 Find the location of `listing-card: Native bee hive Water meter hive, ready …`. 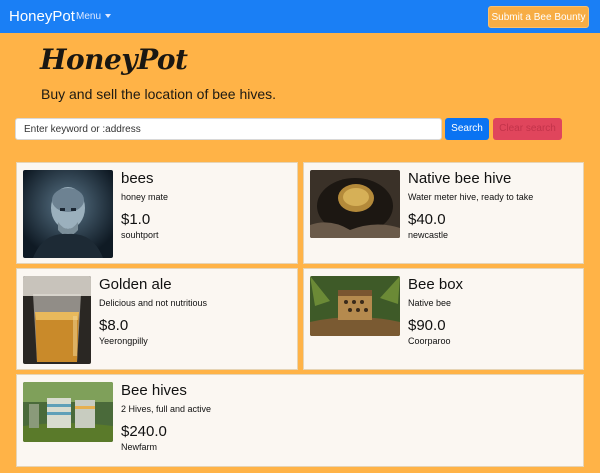

listing-card: Native bee hive Water meter hive, ready … is located at coordinates (443, 213).